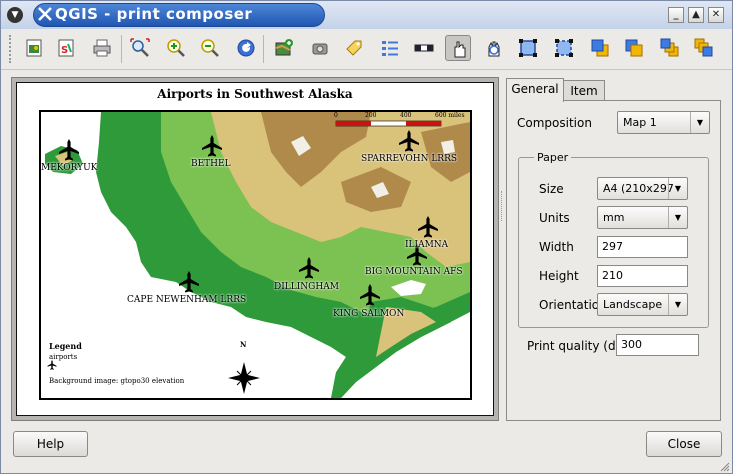  What do you see at coordinates (584, 91) in the screenshot?
I see `tab-item: Item` at bounding box center [584, 91].